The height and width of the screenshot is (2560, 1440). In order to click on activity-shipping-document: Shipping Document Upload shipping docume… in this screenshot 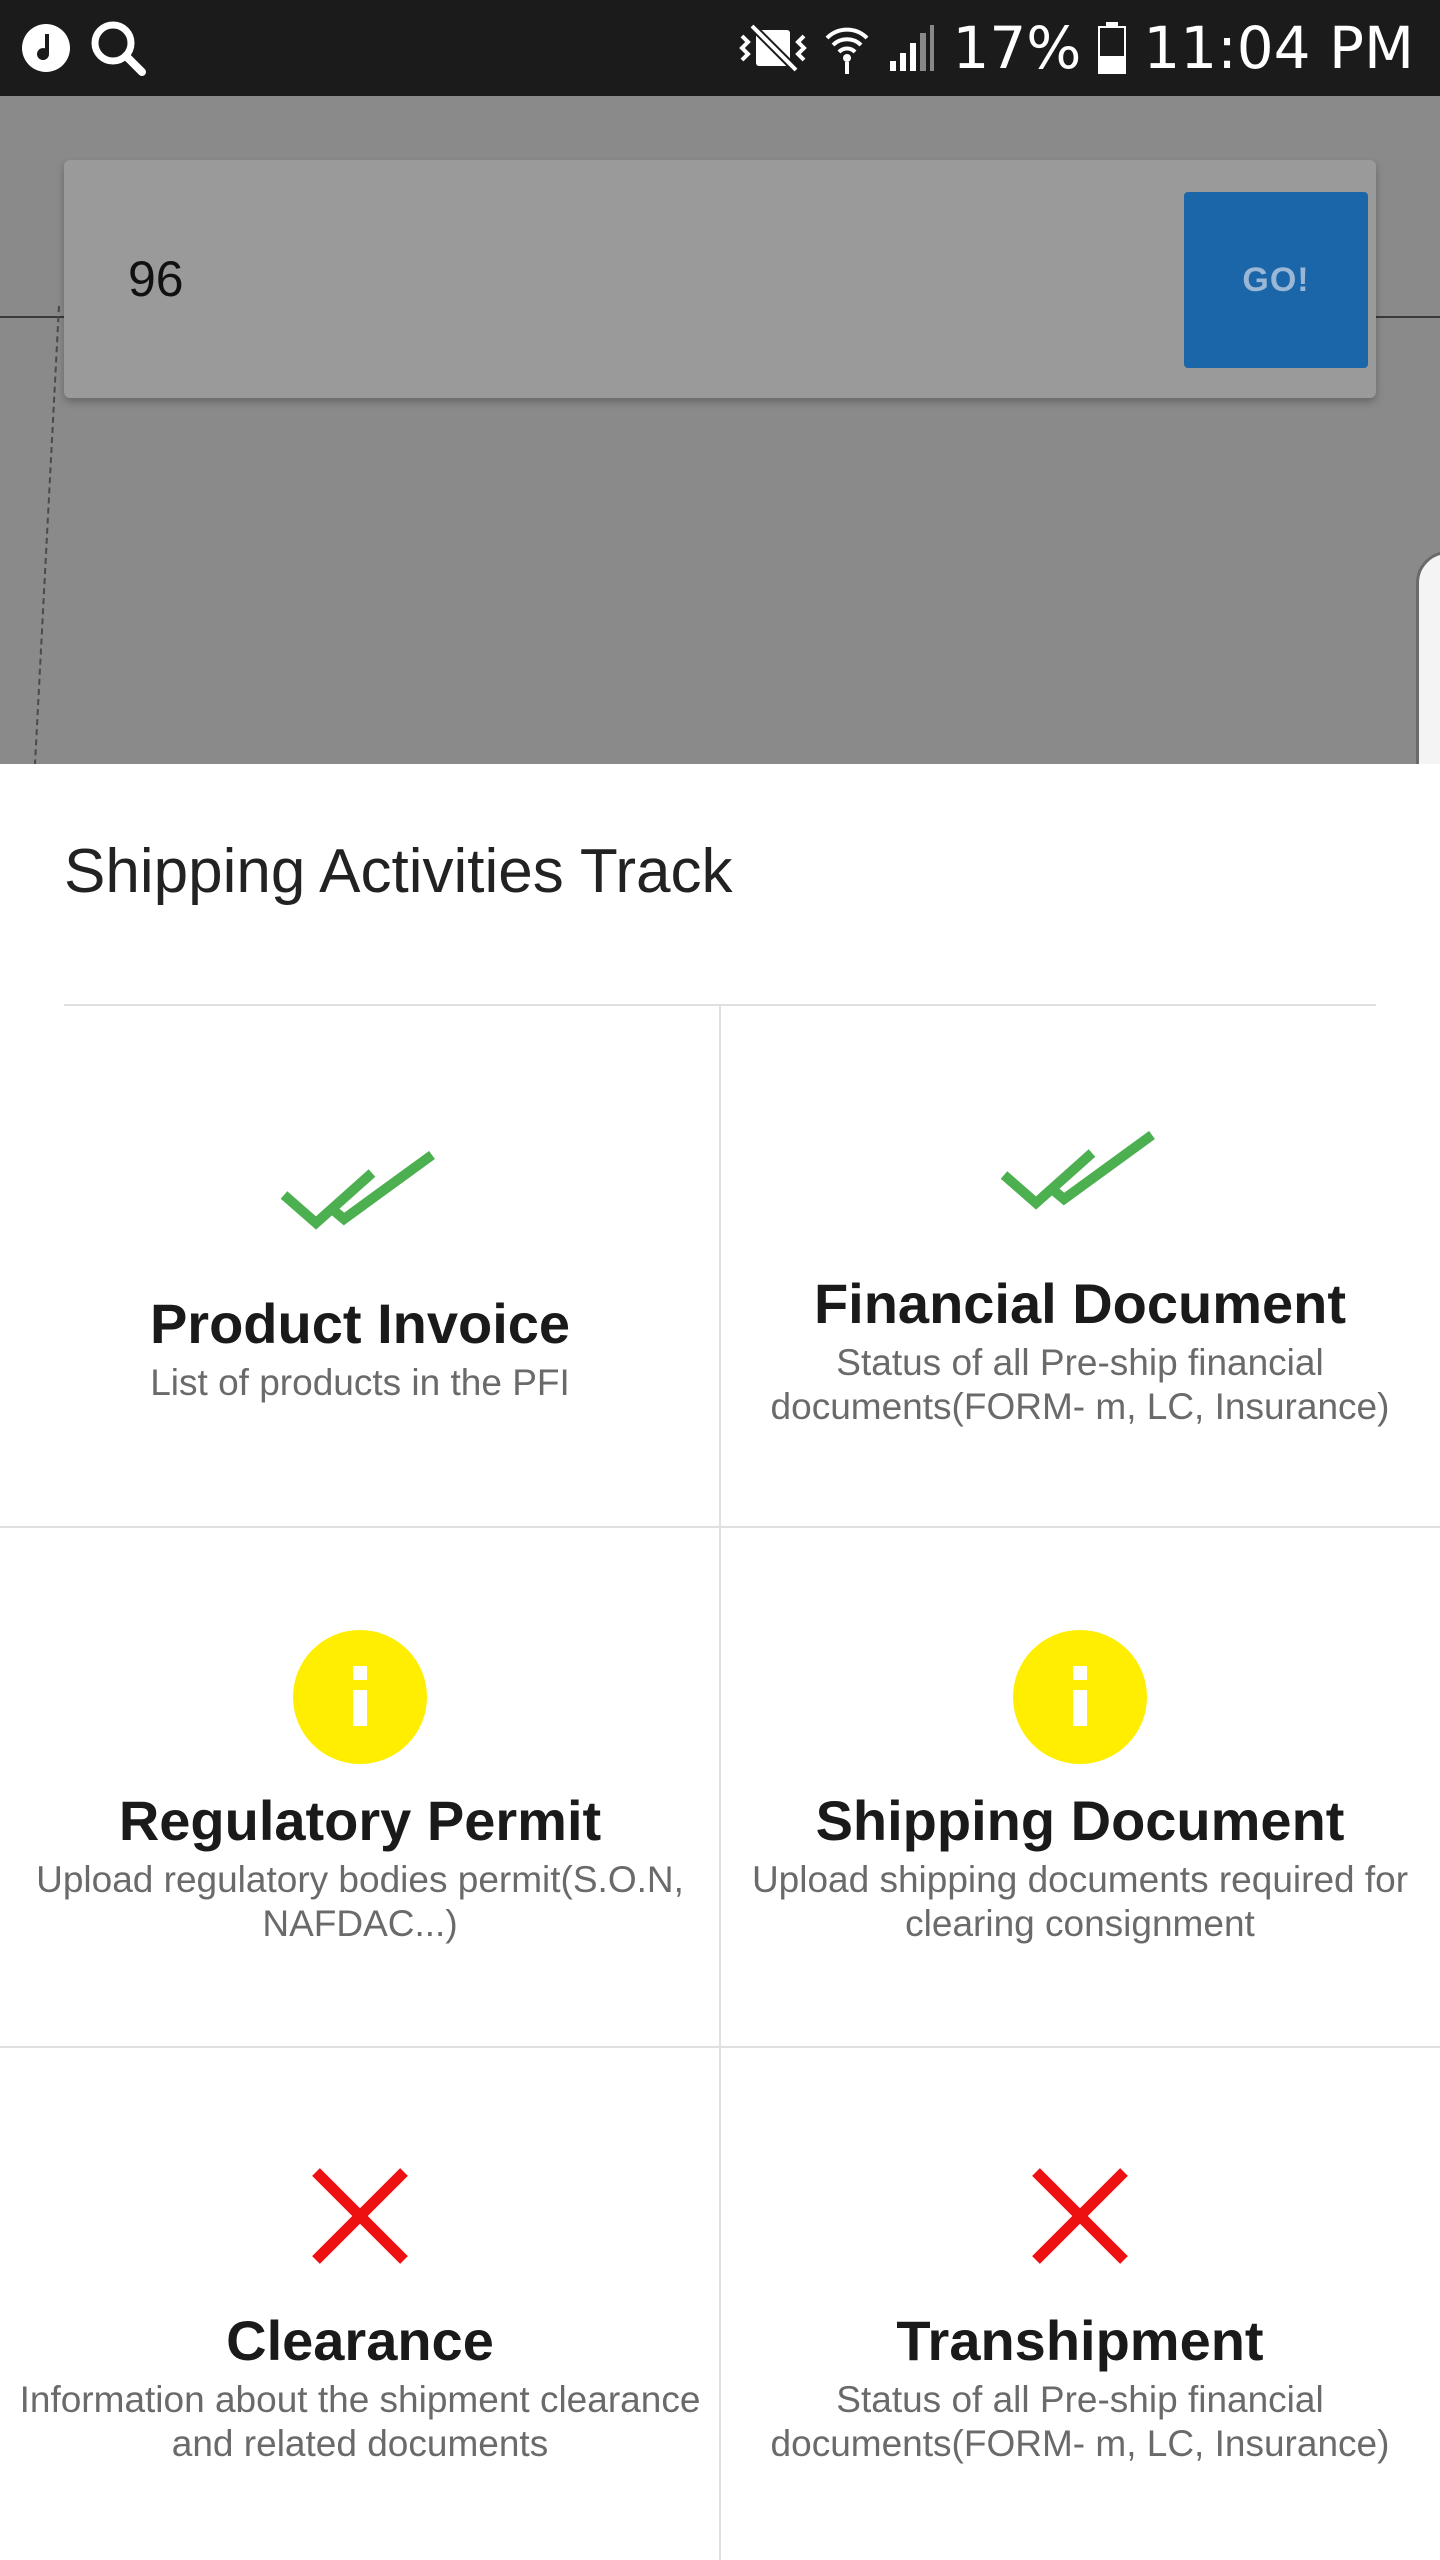, I will do `click(1080, 1786)`.